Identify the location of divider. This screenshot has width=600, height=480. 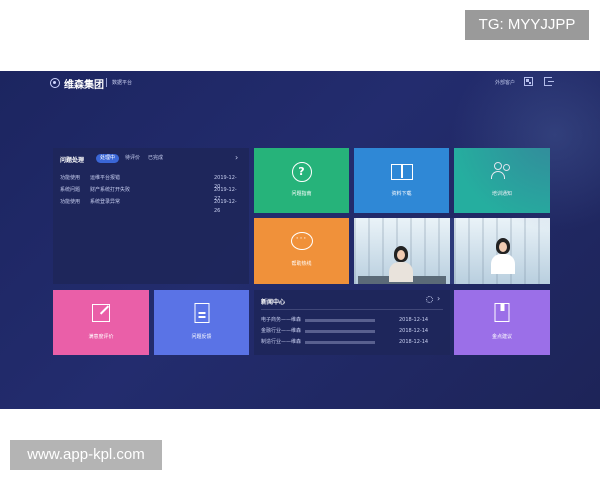
(352, 309).